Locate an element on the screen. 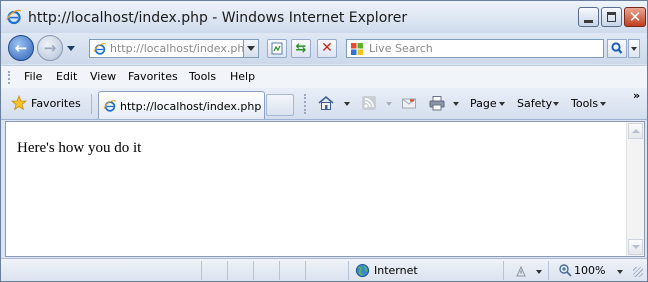 The width and height of the screenshot is (648, 282). compatibility-view-button is located at coordinates (277, 48).